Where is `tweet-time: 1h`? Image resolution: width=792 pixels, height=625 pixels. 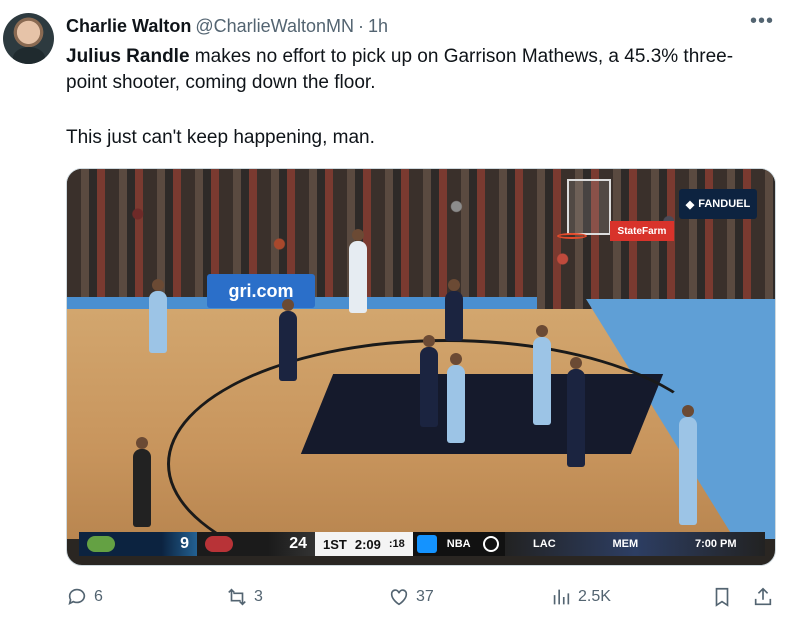
tweet-time: 1h is located at coordinates (378, 26).